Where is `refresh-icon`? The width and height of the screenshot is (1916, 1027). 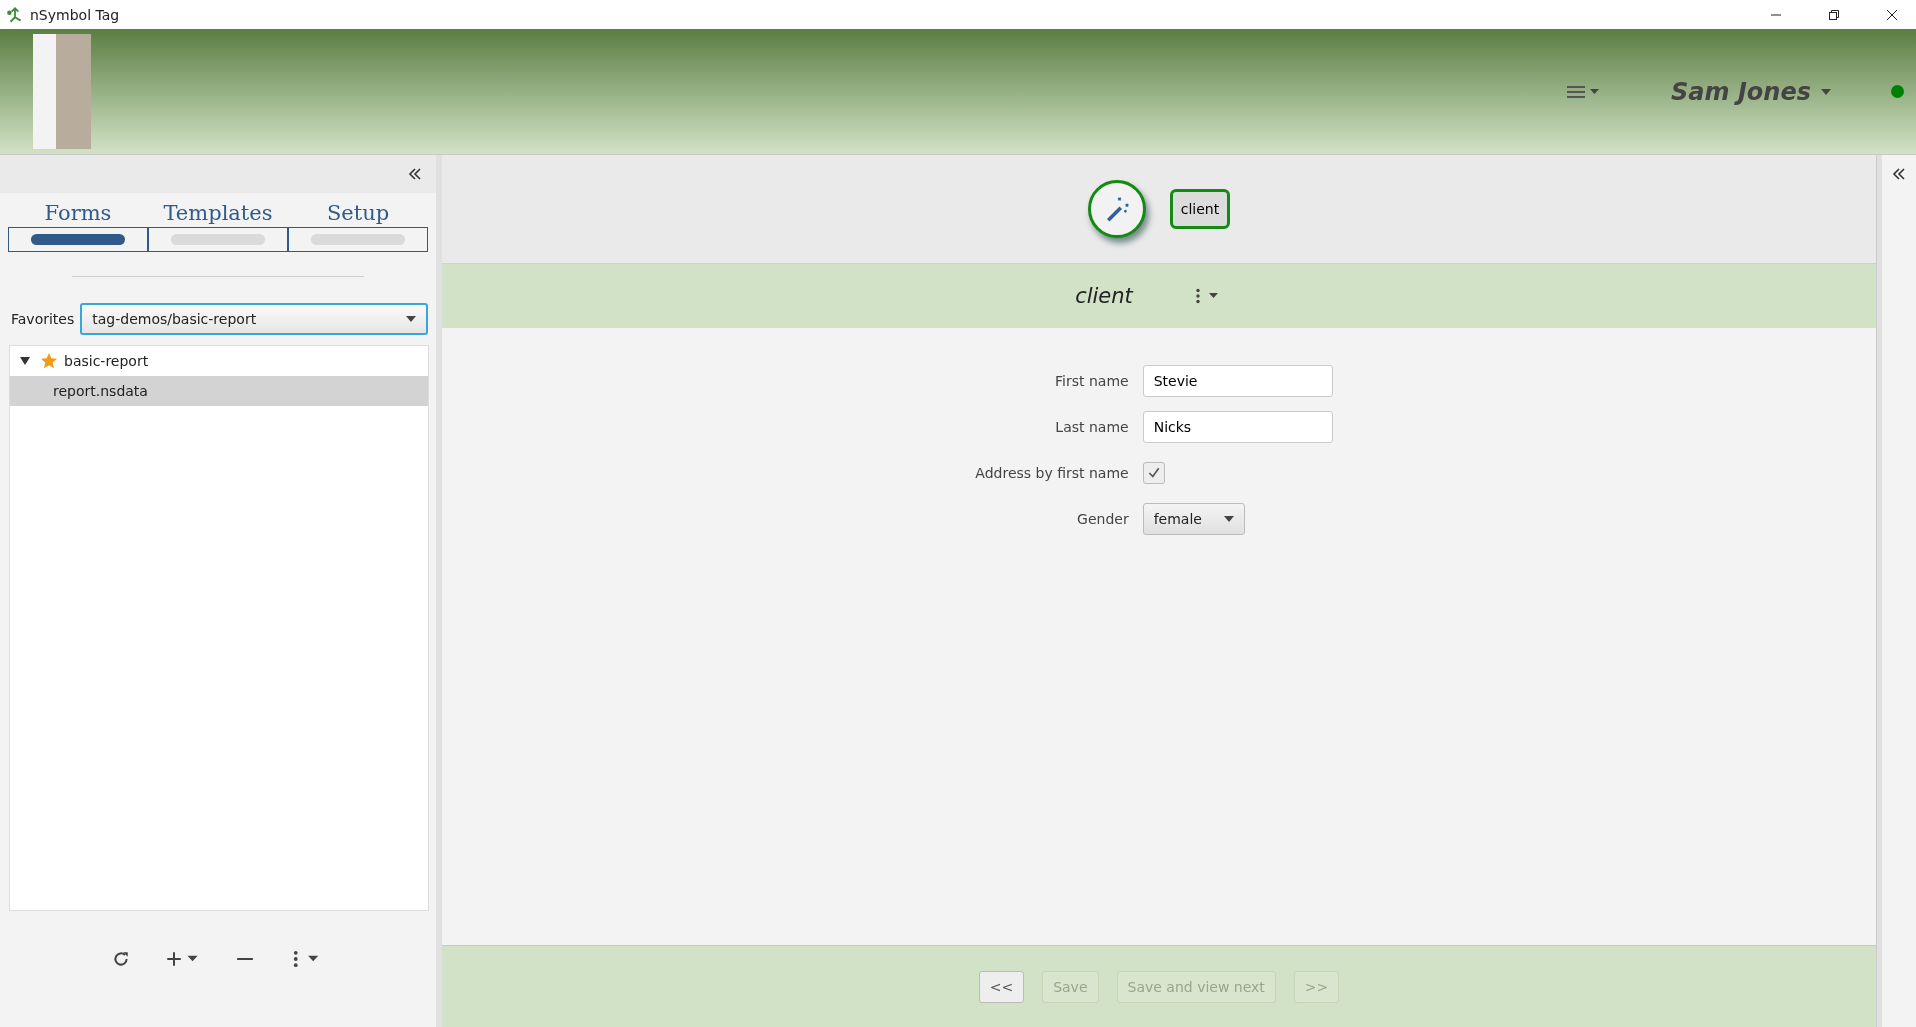 refresh-icon is located at coordinates (121, 959).